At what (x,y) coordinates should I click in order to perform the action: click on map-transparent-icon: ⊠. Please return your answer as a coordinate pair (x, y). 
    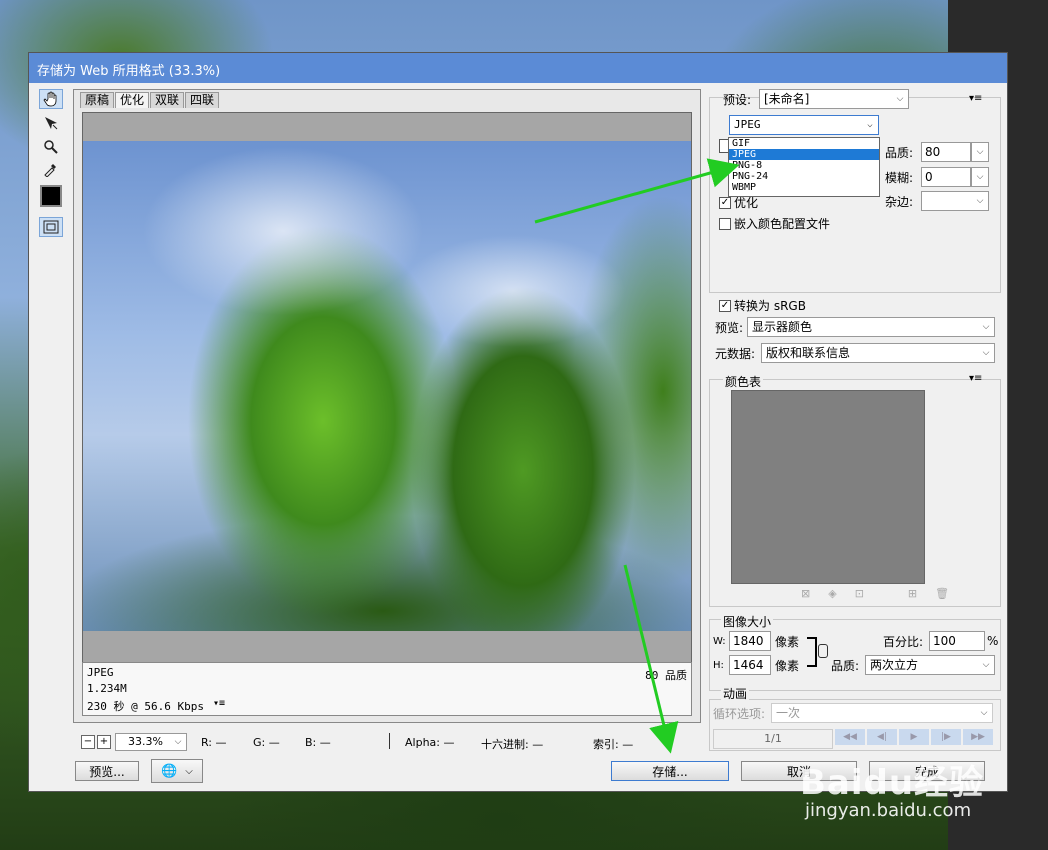
    Looking at the image, I should click on (805, 593).